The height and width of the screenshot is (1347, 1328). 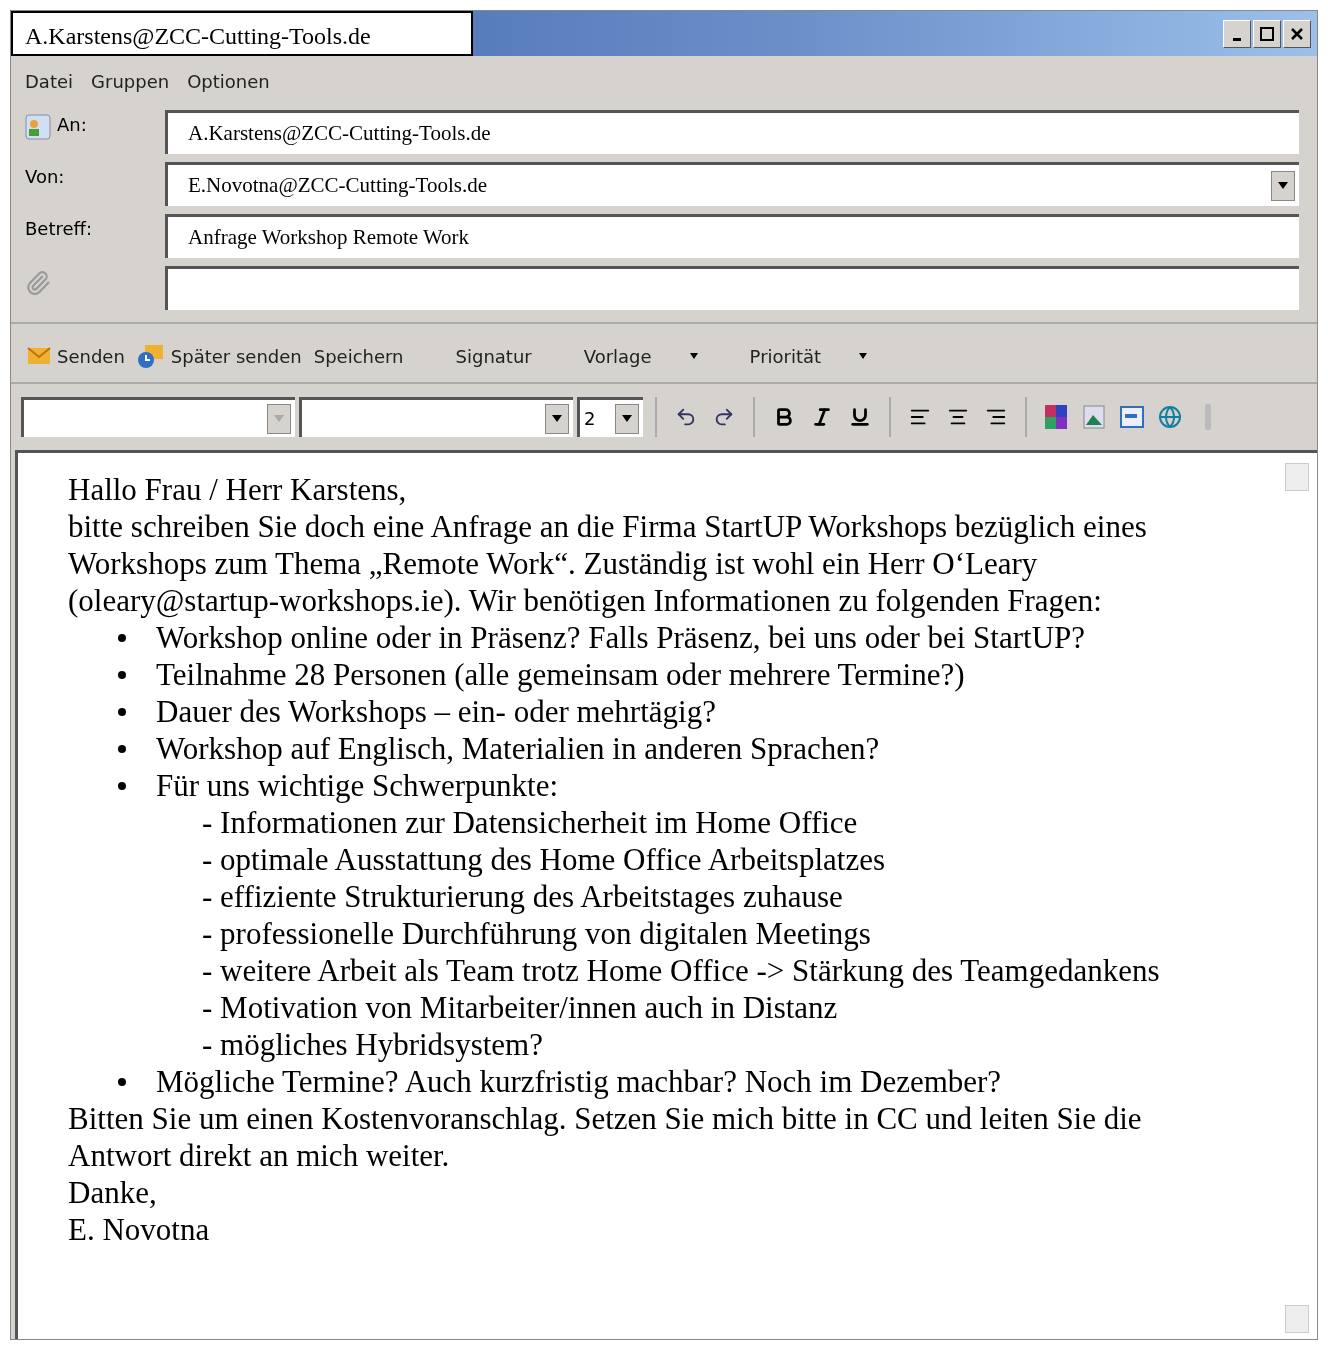 What do you see at coordinates (238, 489) in the screenshot?
I see `greeting-text: Hallo Frau / Herr Karstens,` at bounding box center [238, 489].